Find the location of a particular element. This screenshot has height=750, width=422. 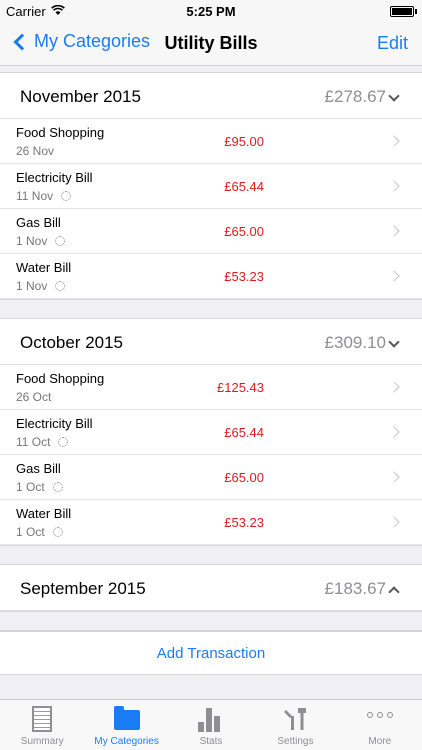

transaction-row: Food Shopping 26 Oct £125.43 is located at coordinates (211, 387).